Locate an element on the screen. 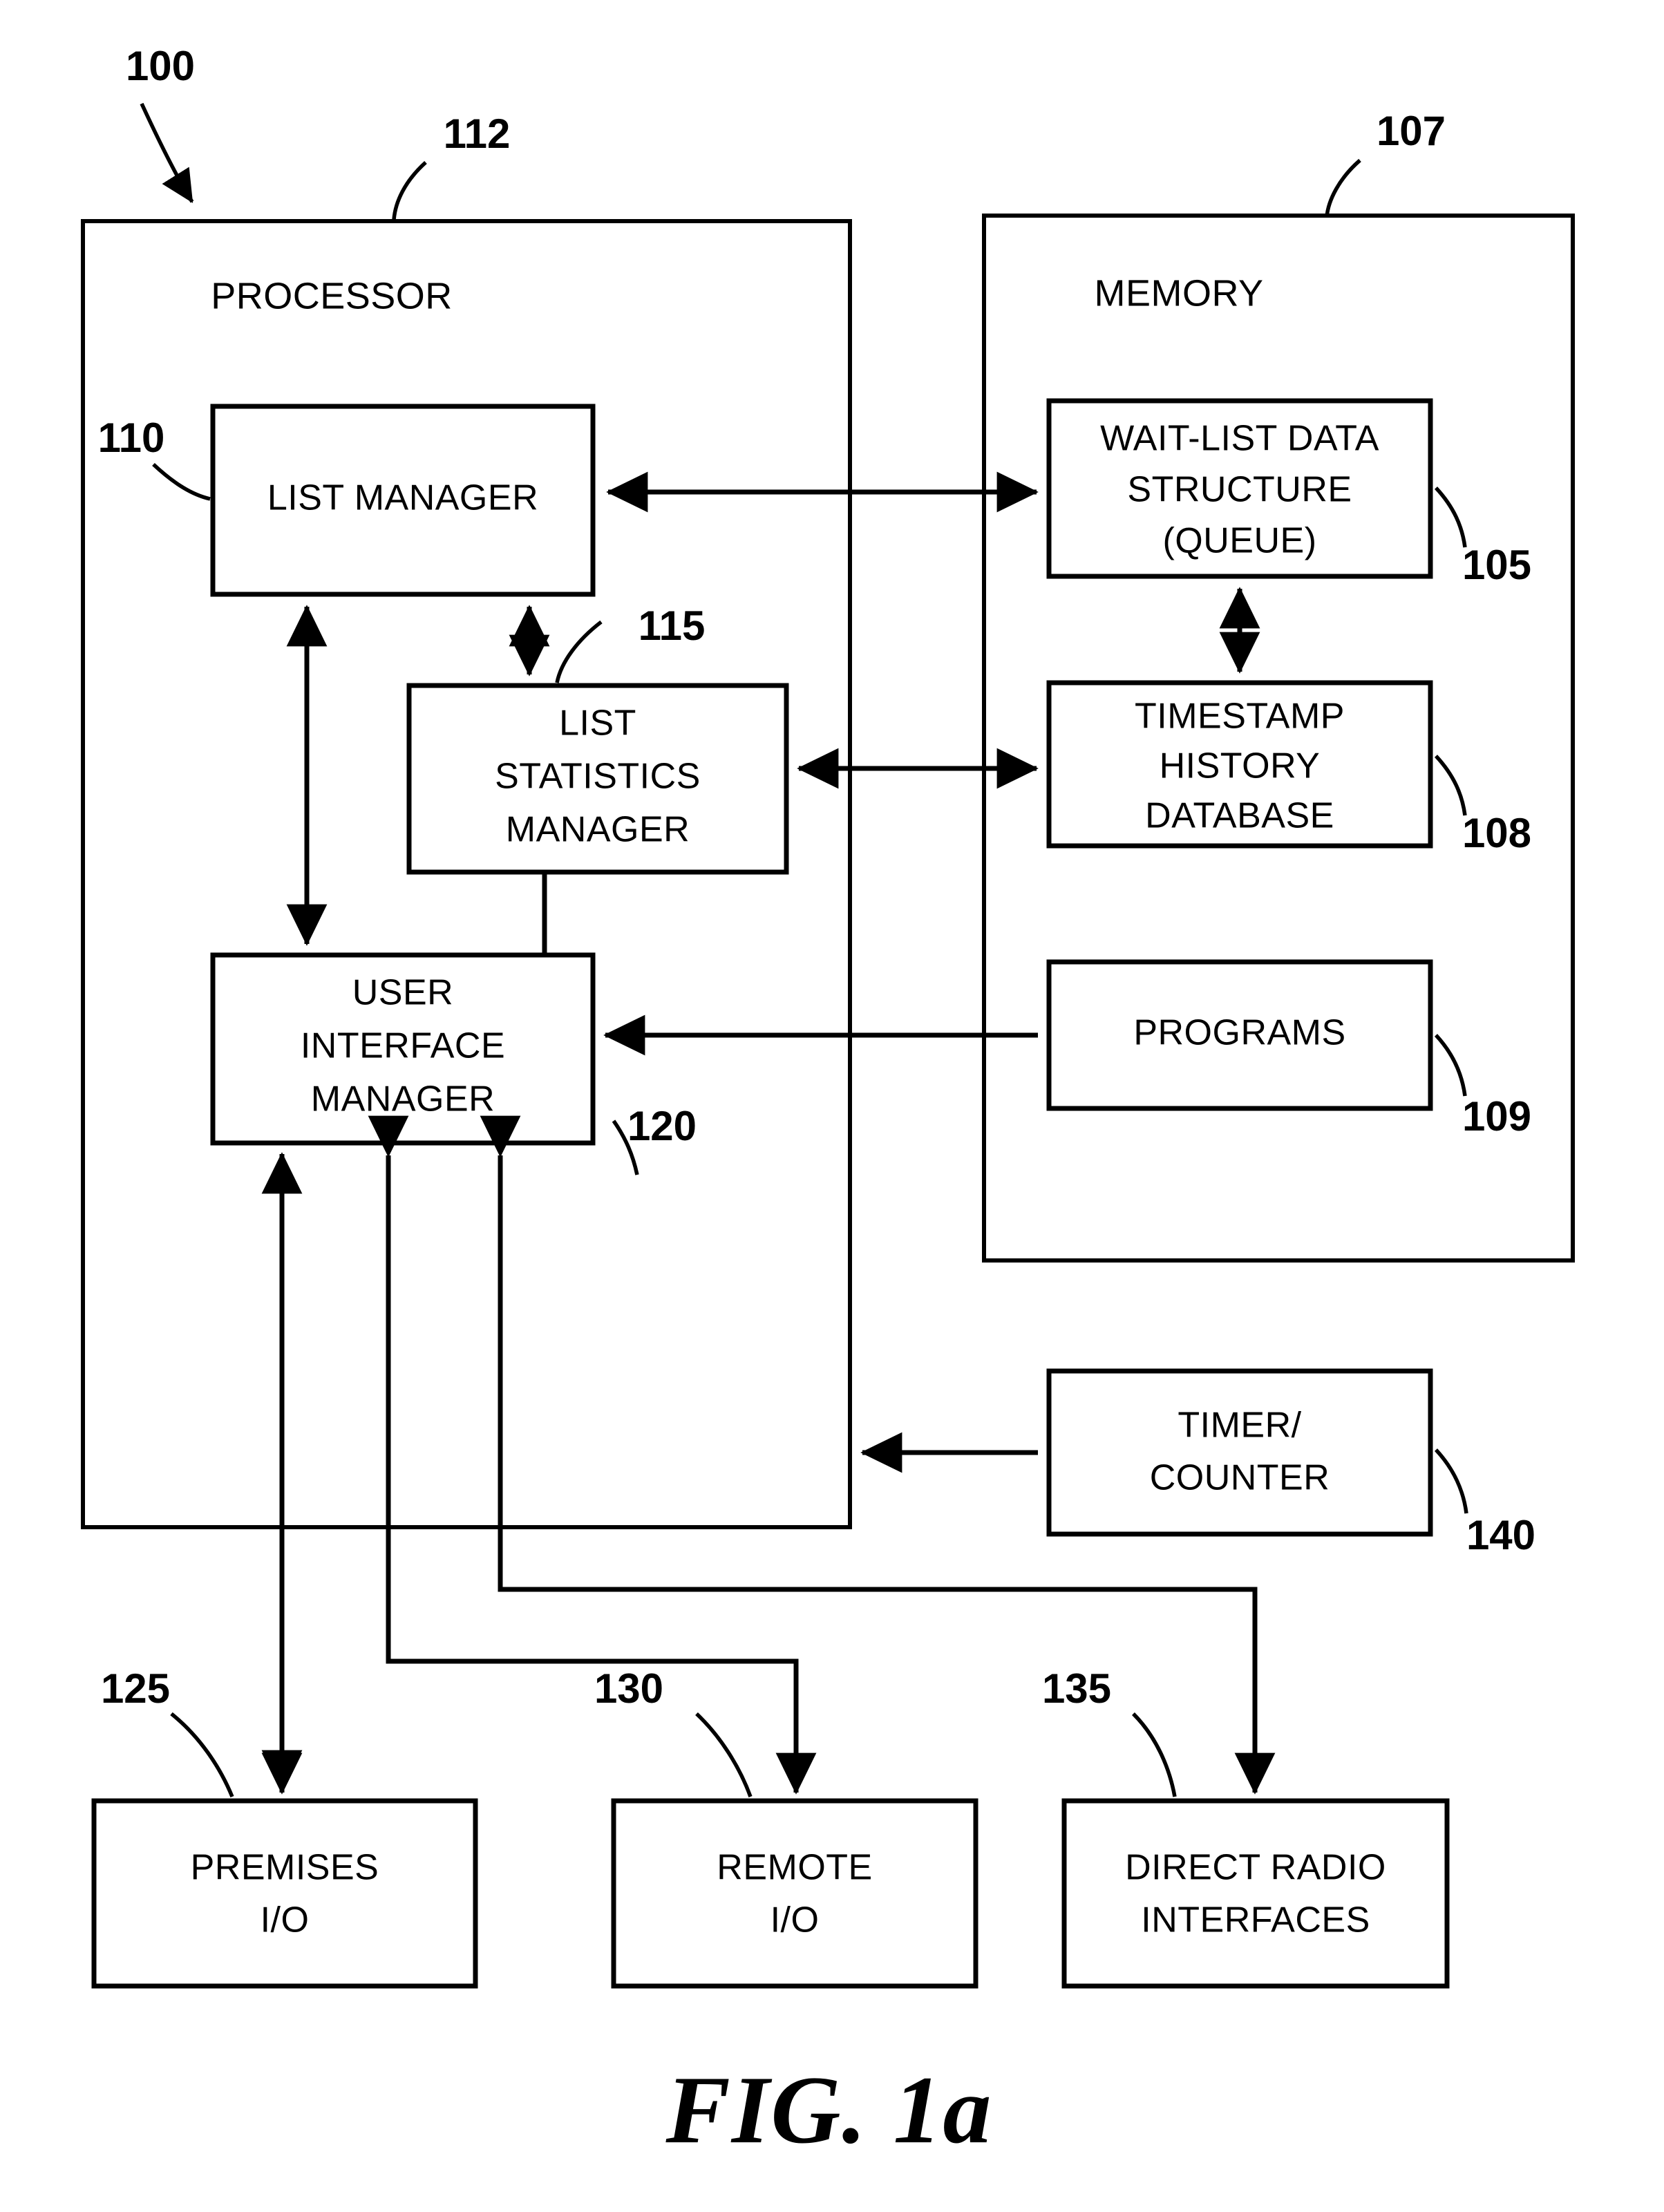 This screenshot has height=2212, width=1664. timer-label-line1: TIMER/ is located at coordinates (1239, 1426).